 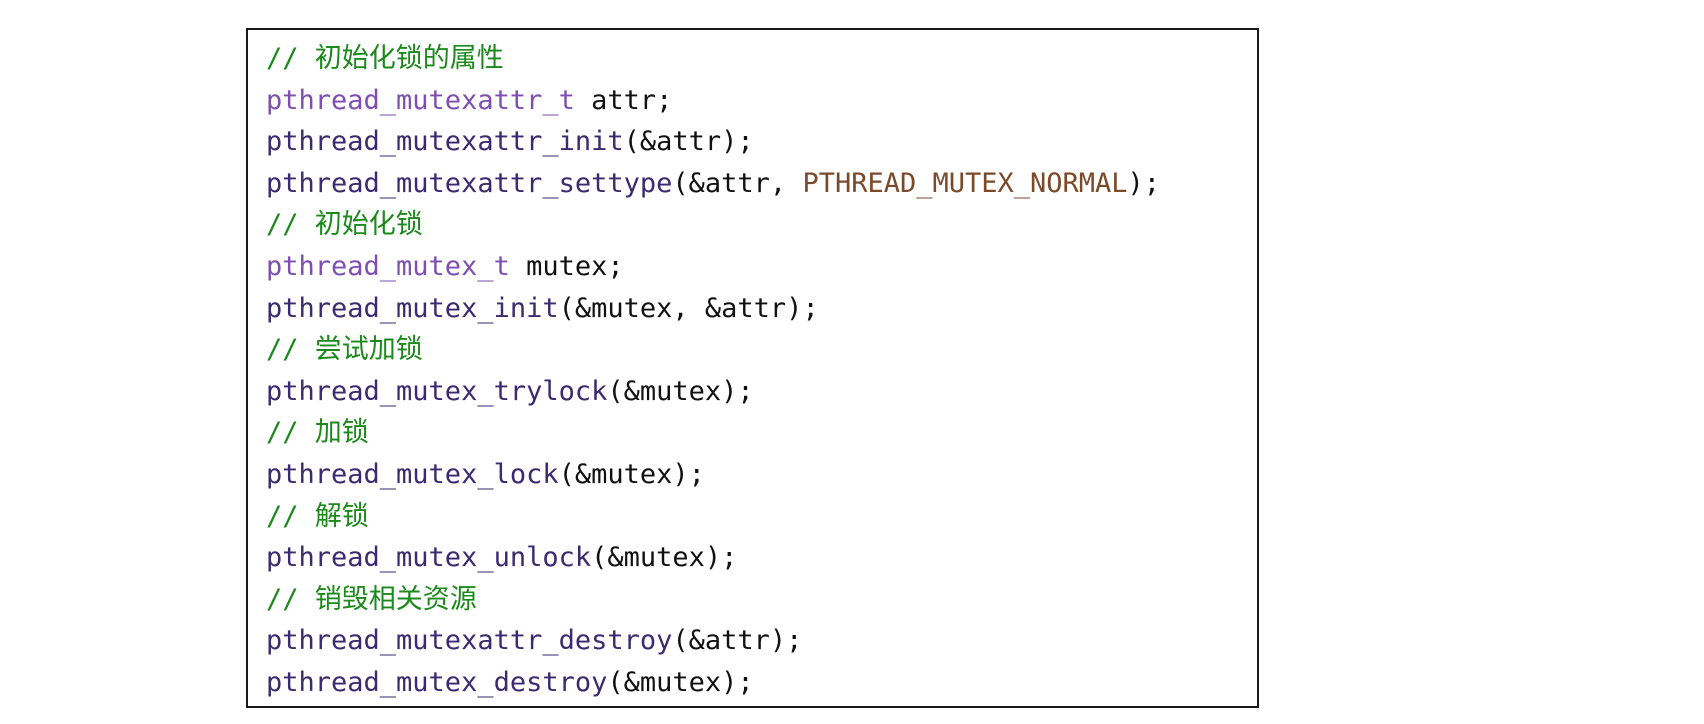 I want to click on code-line: pthread_mutexattr_init(&attr);, so click(x=713, y=142).